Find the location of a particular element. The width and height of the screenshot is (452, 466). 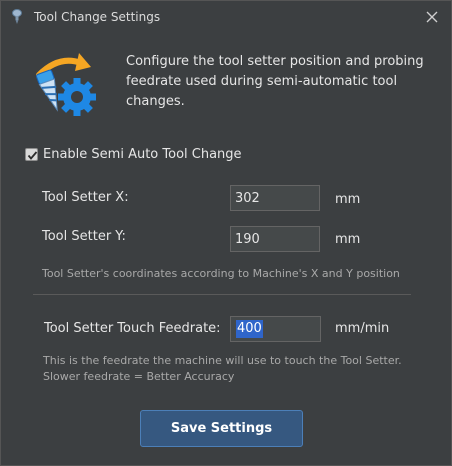

enable-semi-auto-checkbox: Enable Semi Auto Tool Change is located at coordinates (133, 154).